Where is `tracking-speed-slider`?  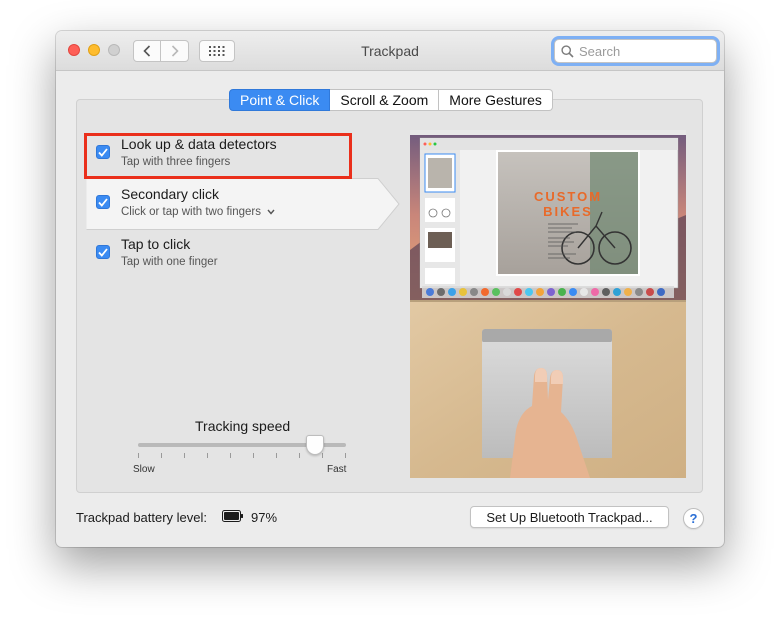
tracking-speed-slider is located at coordinates (242, 447).